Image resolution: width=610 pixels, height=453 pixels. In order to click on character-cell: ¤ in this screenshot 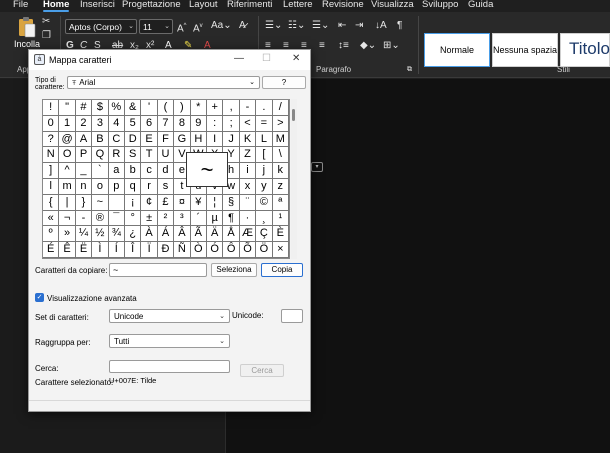, I will do `click(182, 202)`.